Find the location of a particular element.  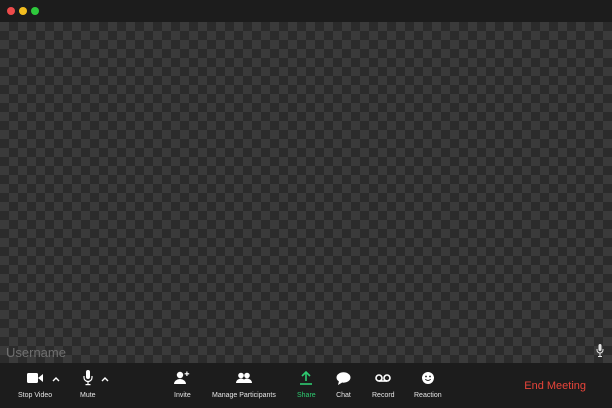

video-options-chevron-up-icon is located at coordinates (56, 379).